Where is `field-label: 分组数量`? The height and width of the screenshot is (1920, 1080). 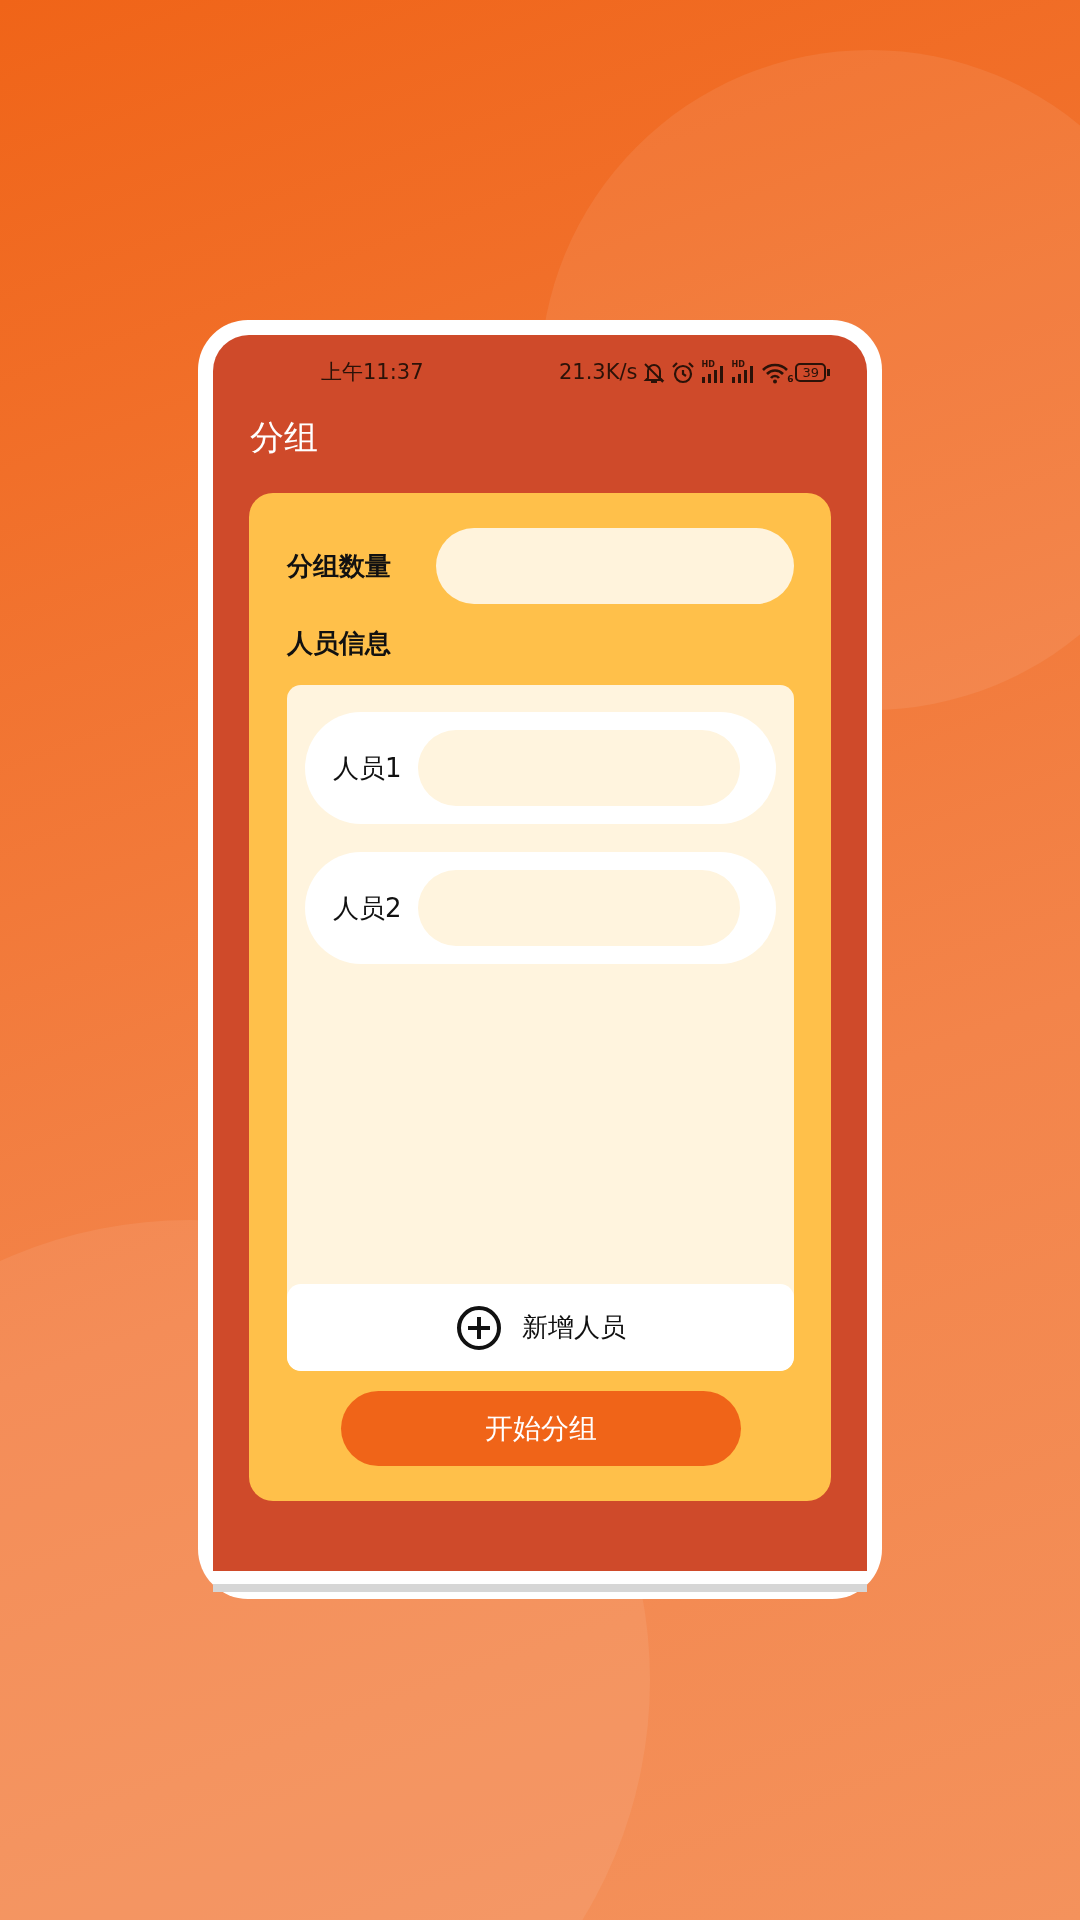 field-label: 分组数量 is located at coordinates (339, 566).